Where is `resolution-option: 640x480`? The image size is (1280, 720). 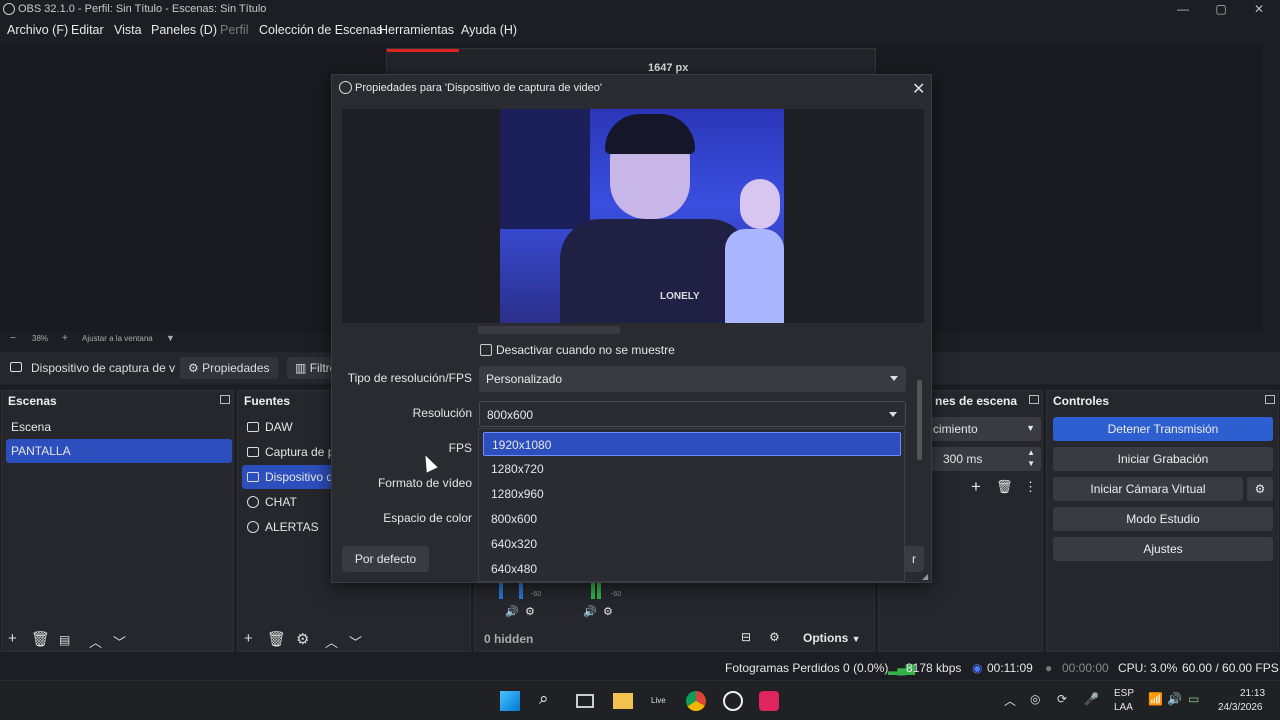
resolution-option: 640x480 is located at coordinates (692, 569).